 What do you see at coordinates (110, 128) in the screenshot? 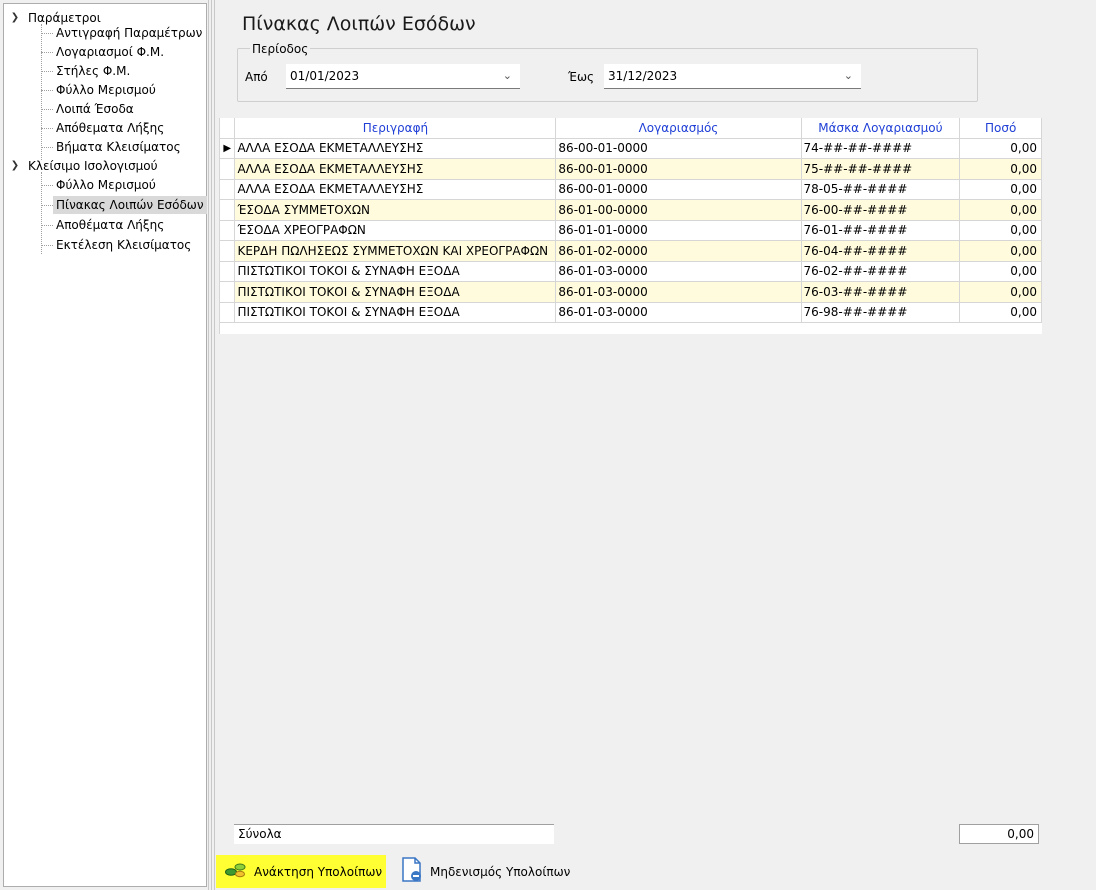
I see `tree-item-closing-stock: Απόθεματα Λήξης` at bounding box center [110, 128].